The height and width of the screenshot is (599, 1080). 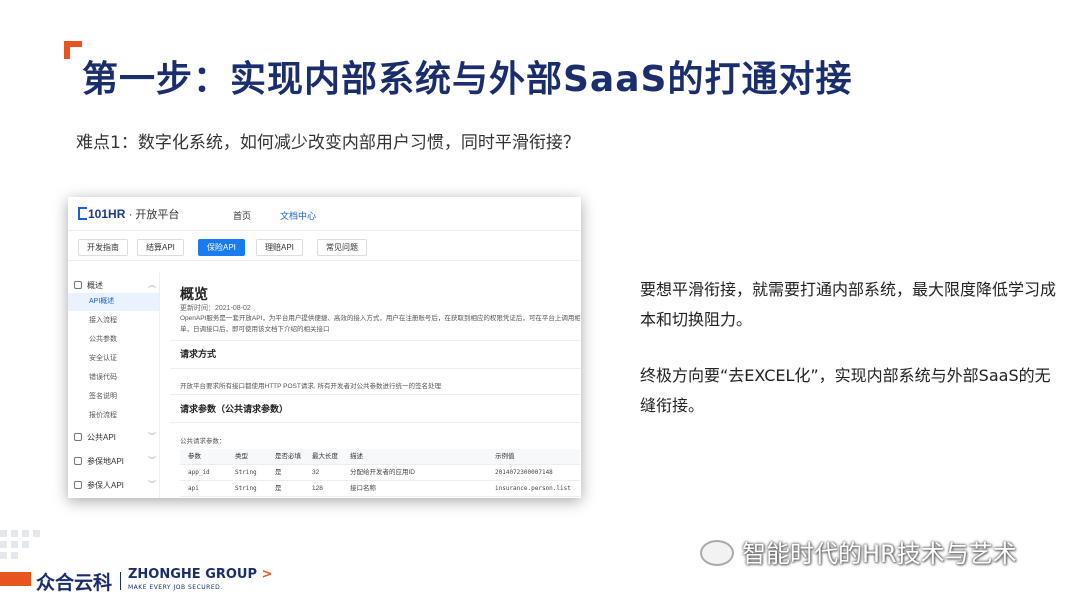 I want to click on sidebar-item-signature: 签名说明, so click(x=113, y=397).